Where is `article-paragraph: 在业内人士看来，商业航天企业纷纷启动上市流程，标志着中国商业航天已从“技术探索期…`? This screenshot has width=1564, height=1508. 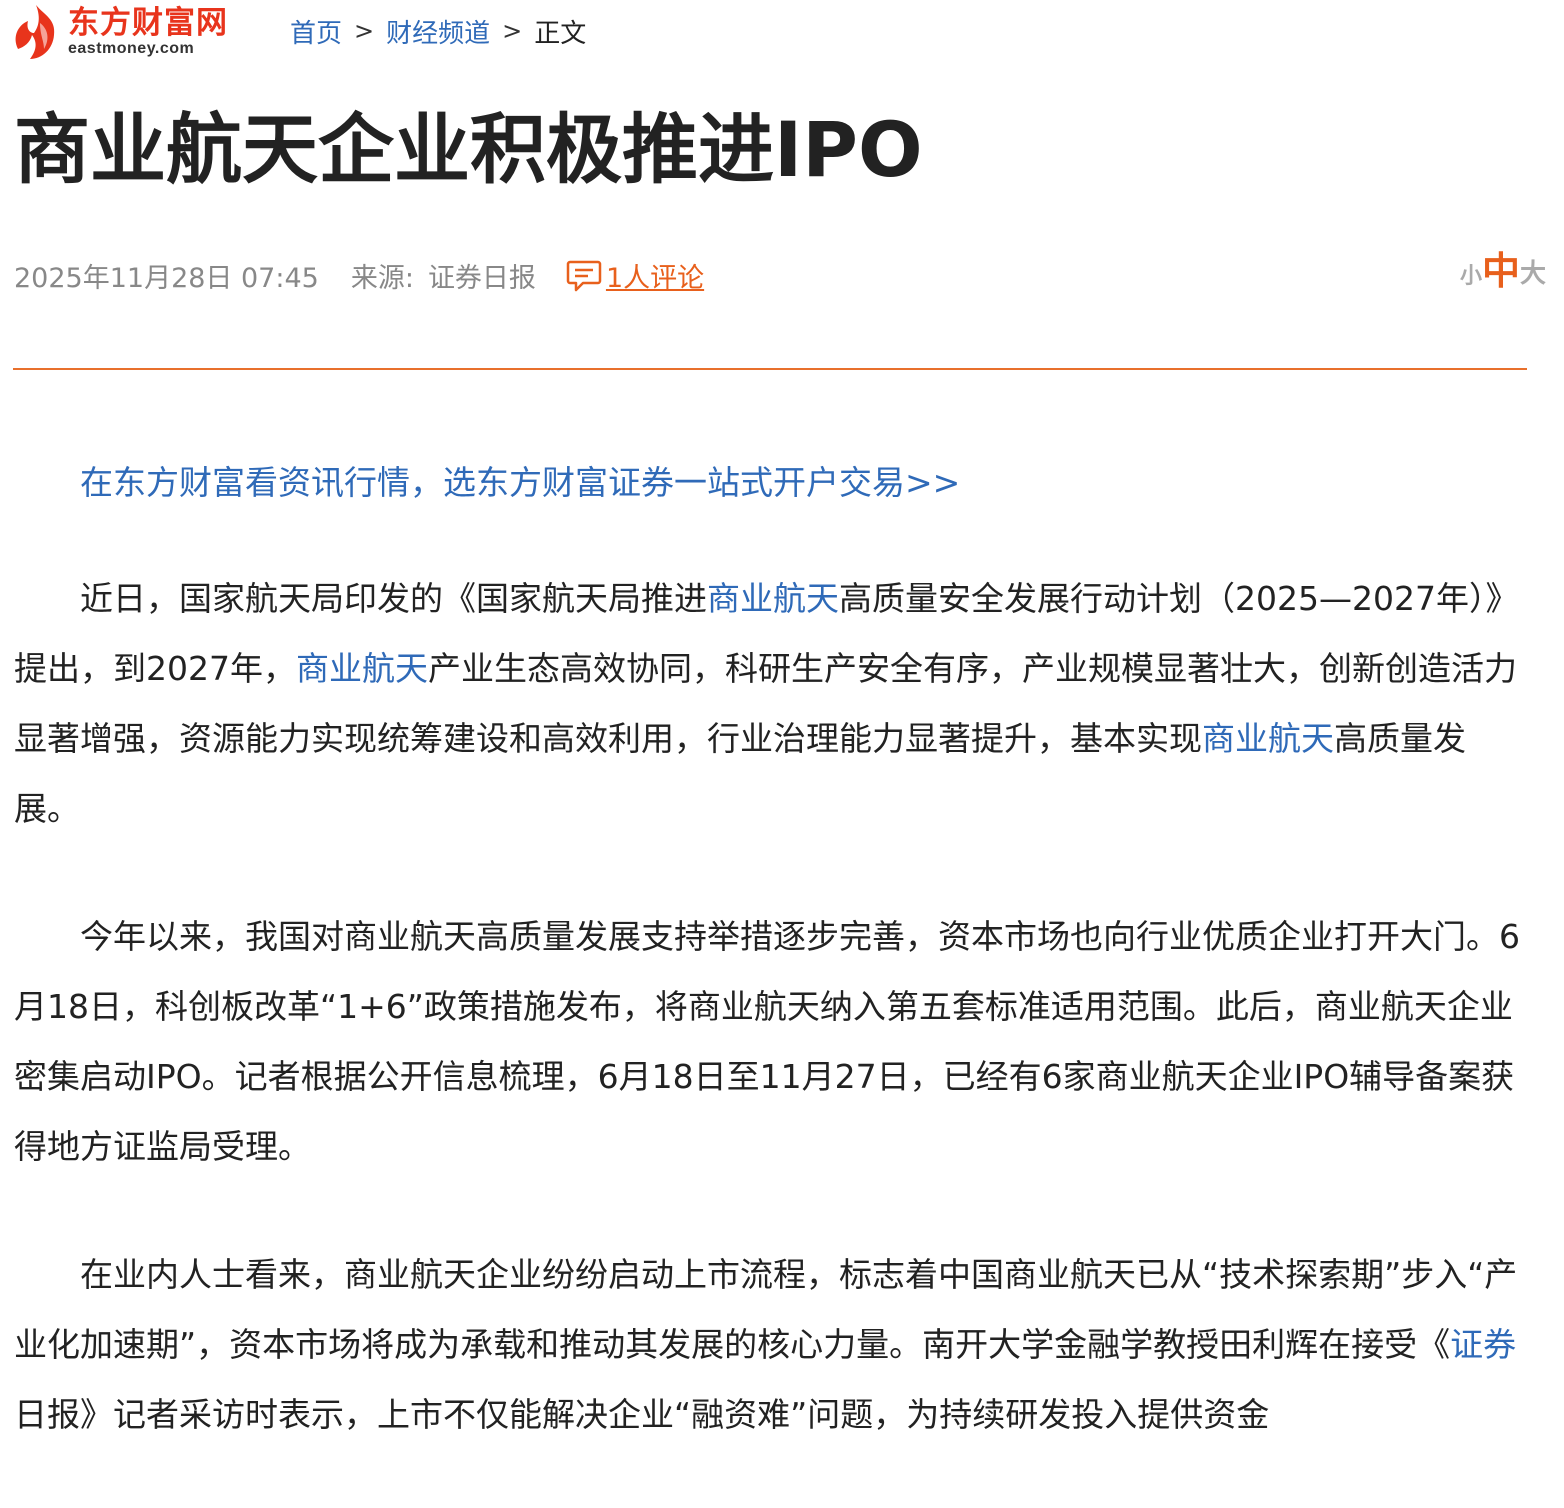 article-paragraph: 在业内人士看来，商业航天企业纷纷启动上市流程，标志着中国商业航天已从“技术探索期… is located at coordinates (769, 1345).